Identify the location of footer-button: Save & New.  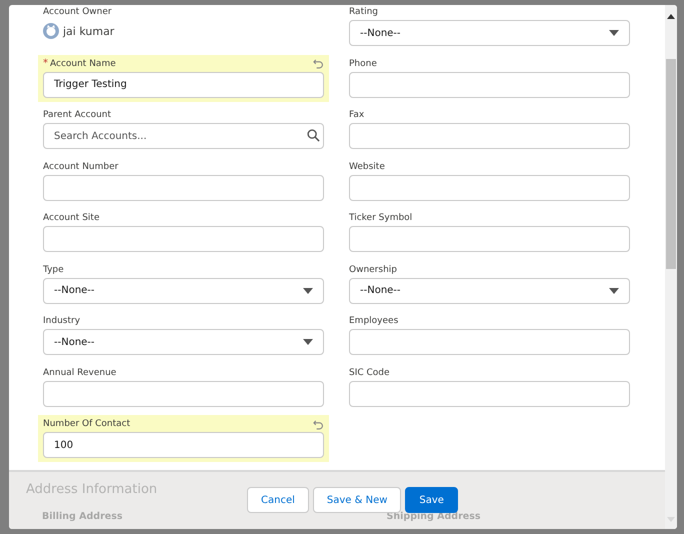
(357, 500).